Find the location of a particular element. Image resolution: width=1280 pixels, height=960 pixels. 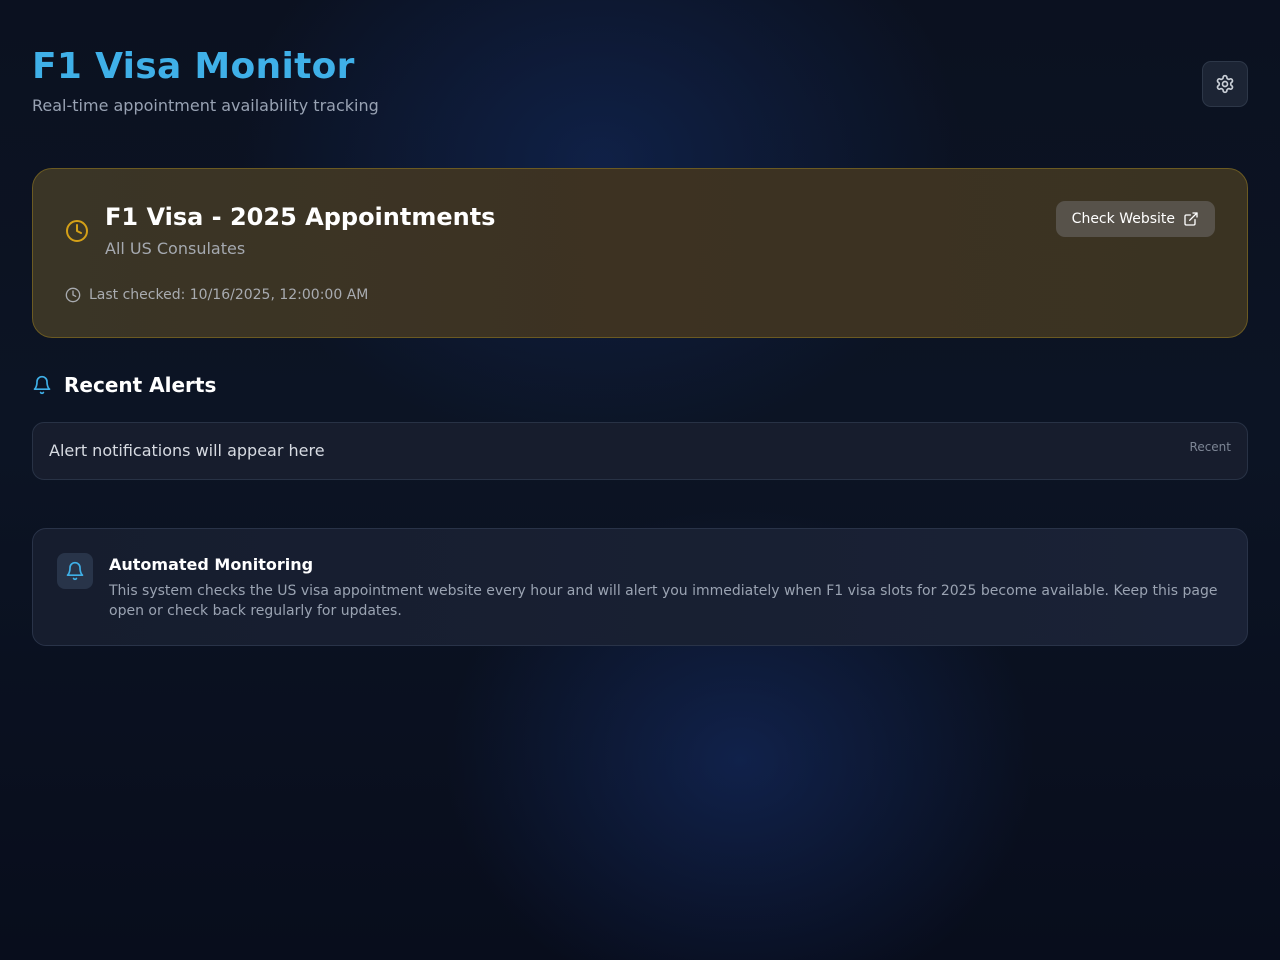

recent-alerts-heading: Recent Alerts is located at coordinates (124, 385).